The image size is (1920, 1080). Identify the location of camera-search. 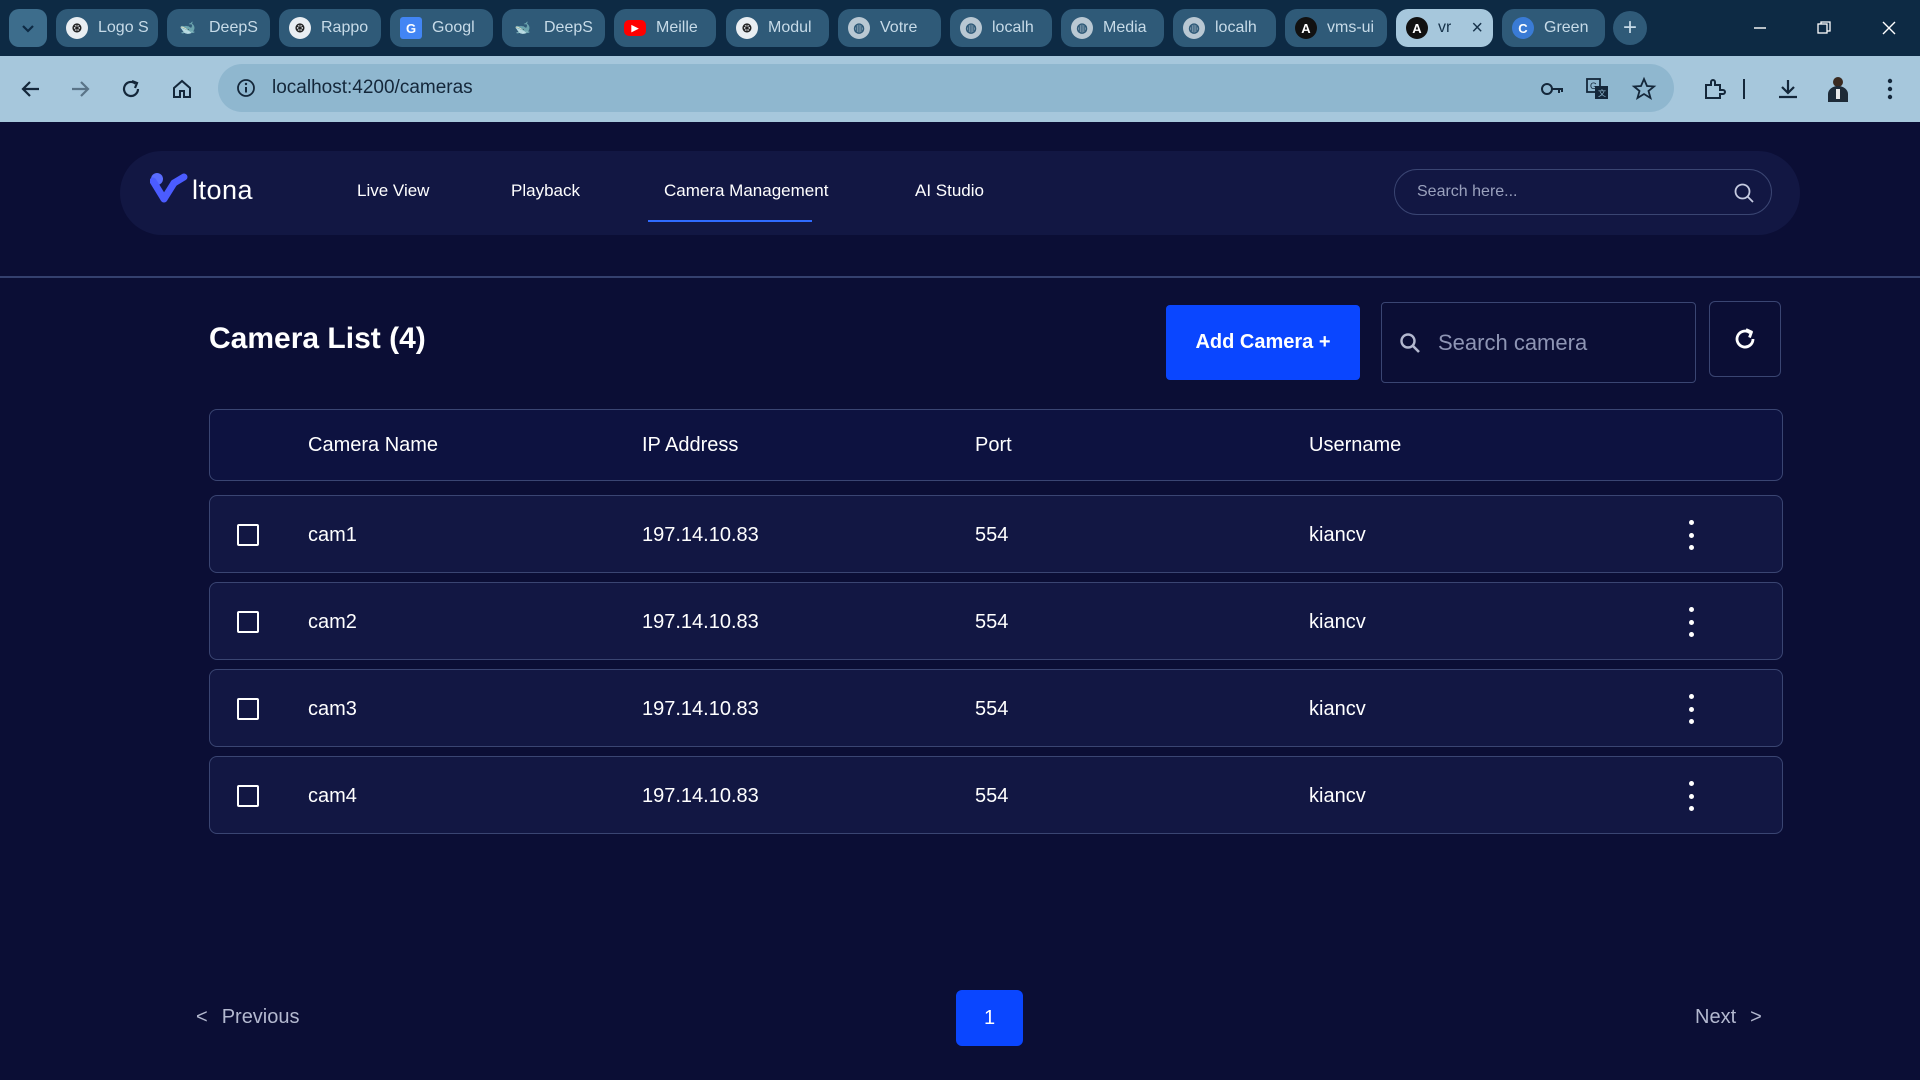
(1538, 342).